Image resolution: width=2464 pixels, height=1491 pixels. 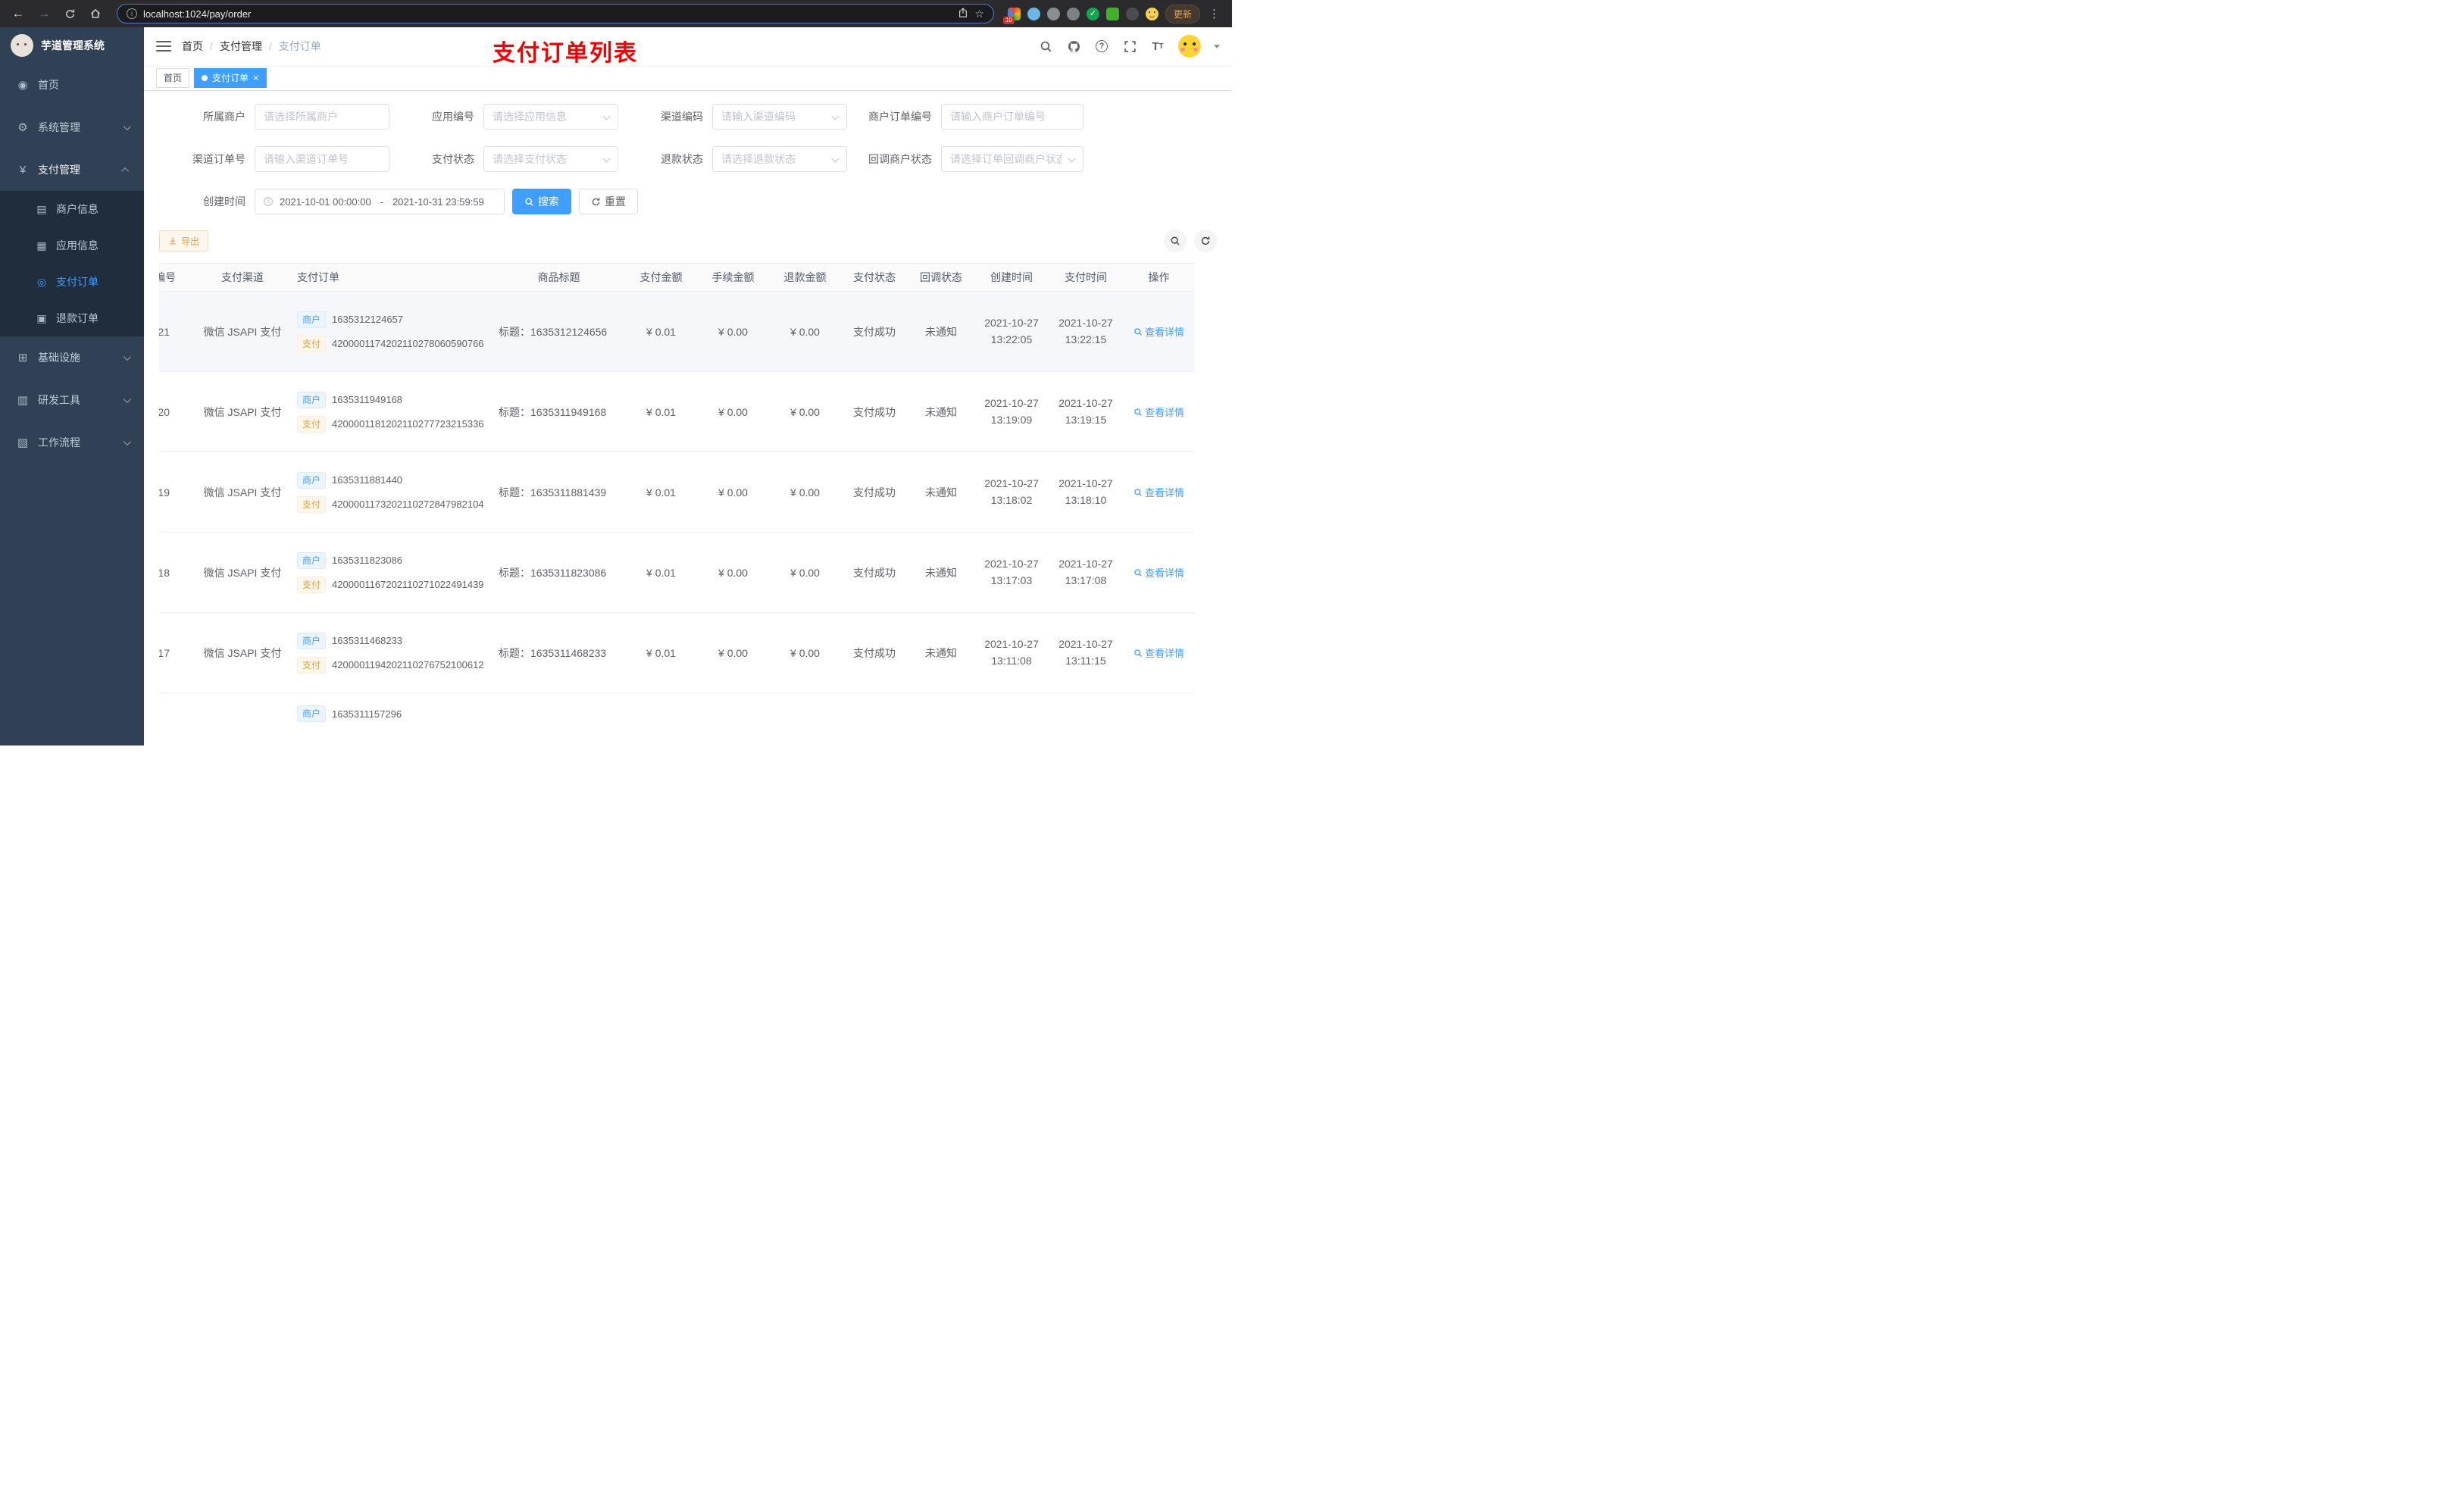 I want to click on tags-view-bar: 首页 支付订单 ×, so click(x=688, y=78).